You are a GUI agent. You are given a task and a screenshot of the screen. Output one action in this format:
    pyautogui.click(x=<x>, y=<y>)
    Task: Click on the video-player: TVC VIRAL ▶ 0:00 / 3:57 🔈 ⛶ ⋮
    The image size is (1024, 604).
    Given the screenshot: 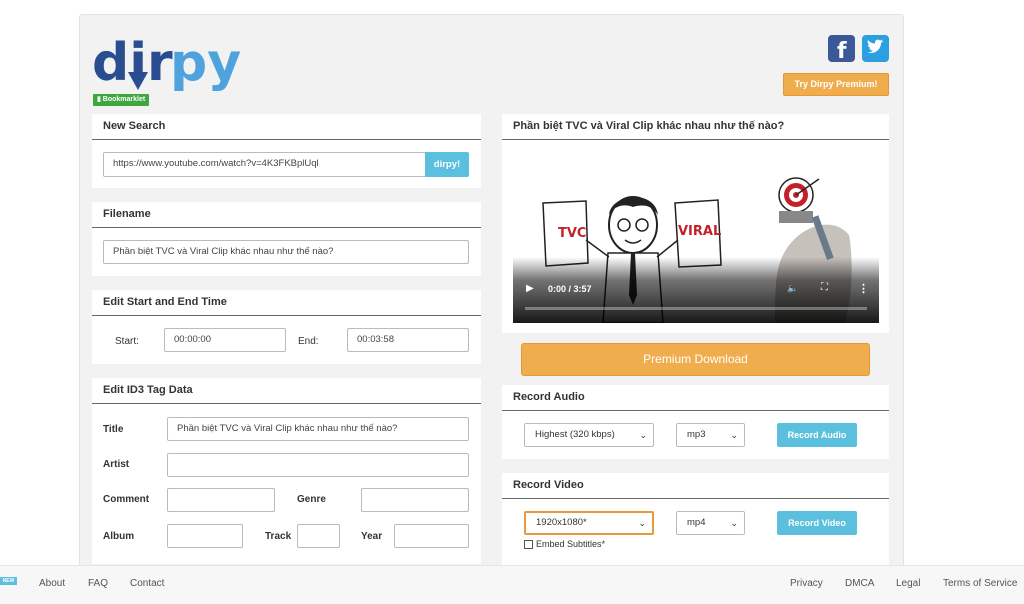 What is the action you would take?
    pyautogui.click(x=696, y=234)
    